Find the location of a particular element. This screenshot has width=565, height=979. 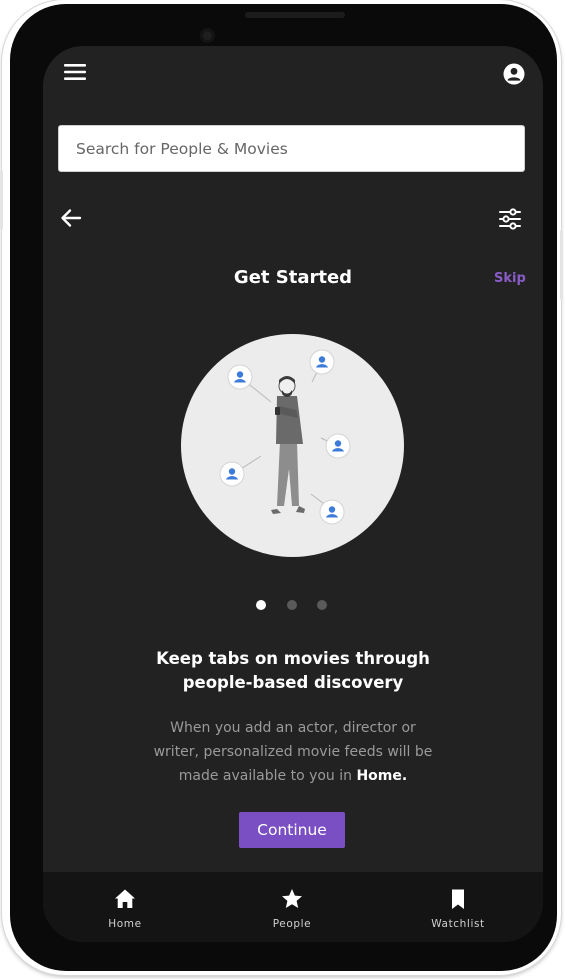

bottom-navigation: Home People Watchlist is located at coordinates (293, 907).